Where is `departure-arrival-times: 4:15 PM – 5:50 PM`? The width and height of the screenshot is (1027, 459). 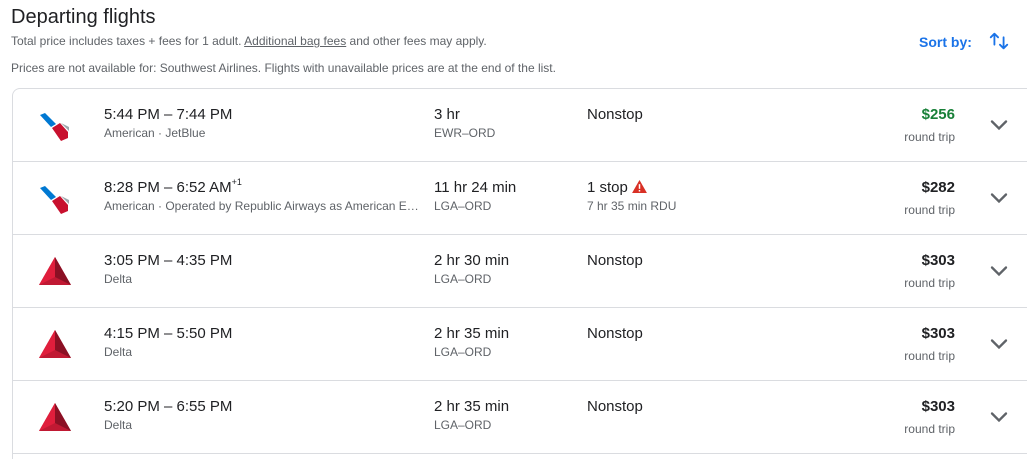
departure-arrival-times: 4:15 PM – 5:50 PM is located at coordinates (168, 333).